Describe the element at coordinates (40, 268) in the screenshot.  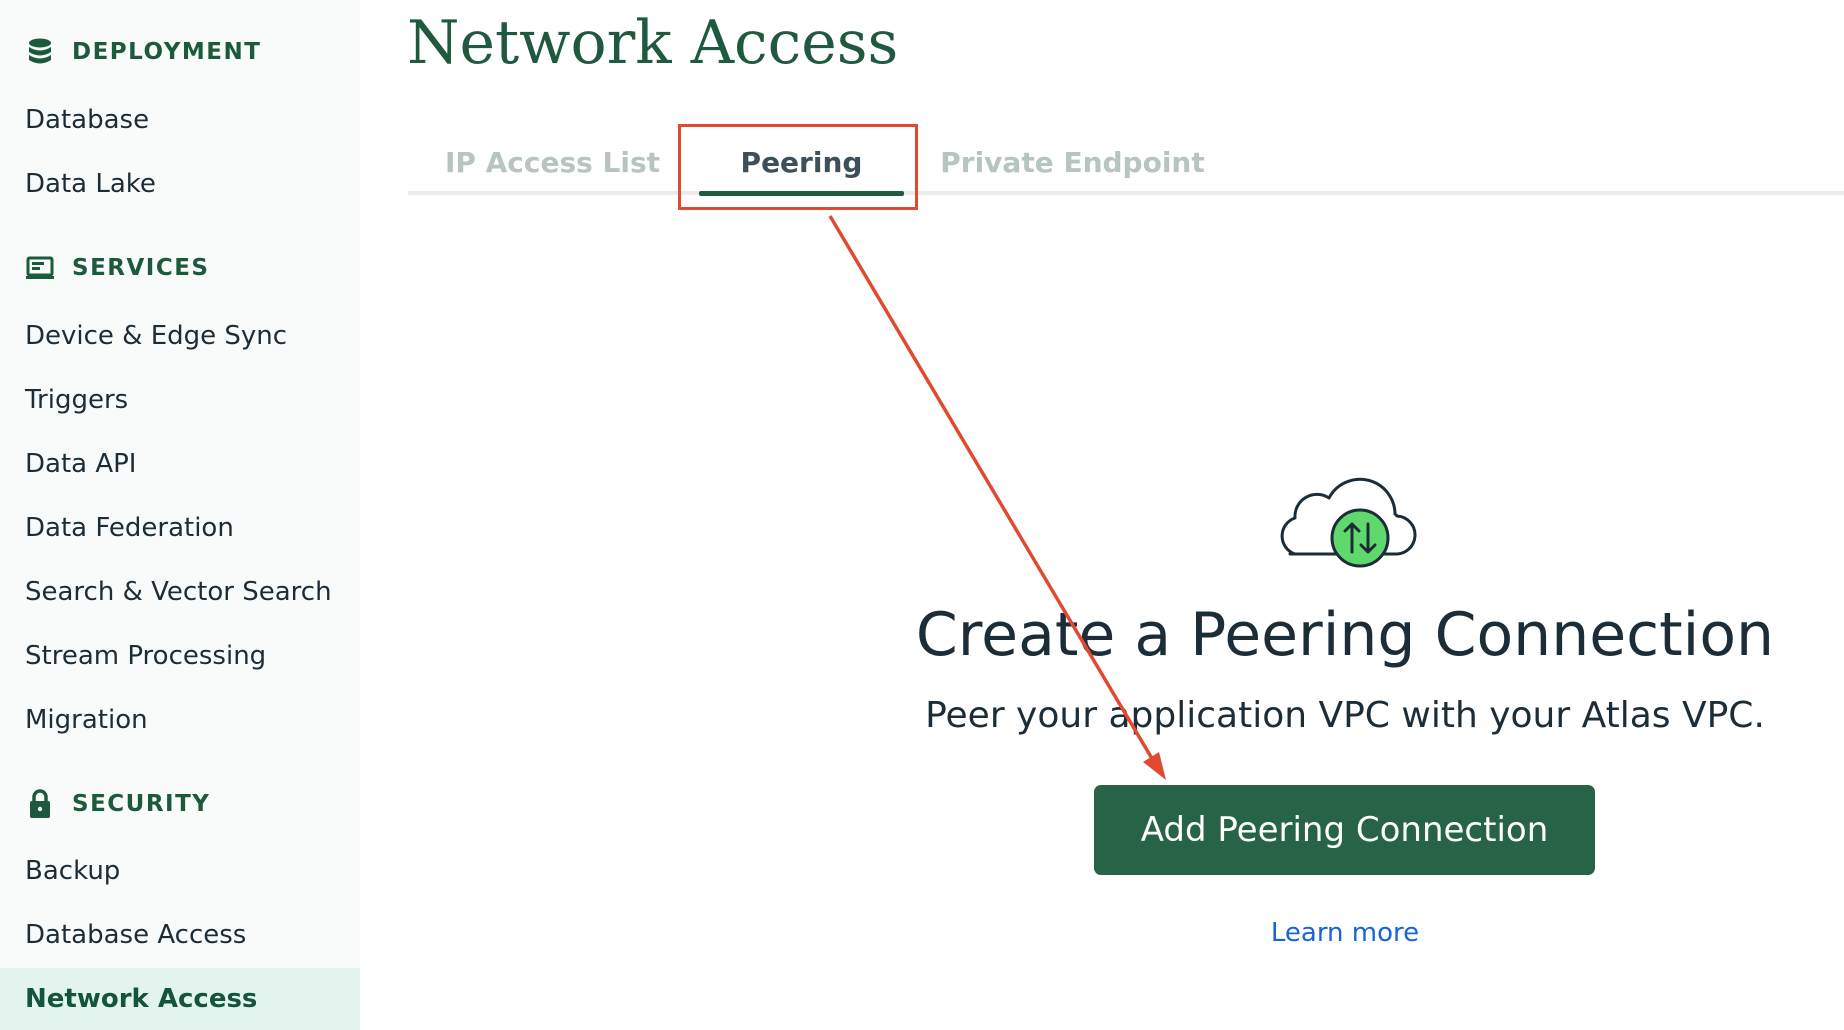
I see `services-icon` at that location.